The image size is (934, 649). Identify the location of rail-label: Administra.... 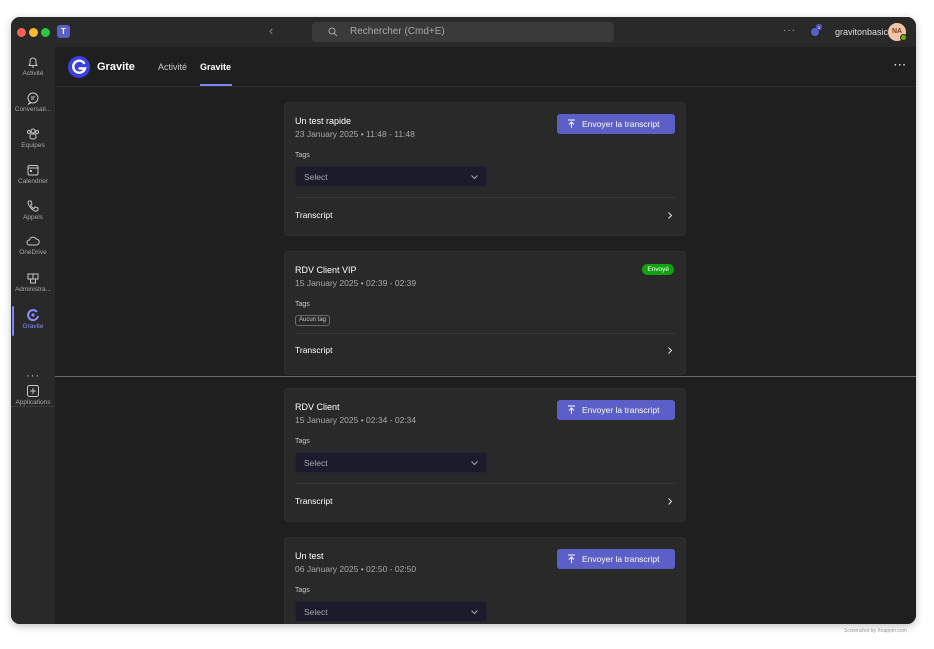
(33, 289).